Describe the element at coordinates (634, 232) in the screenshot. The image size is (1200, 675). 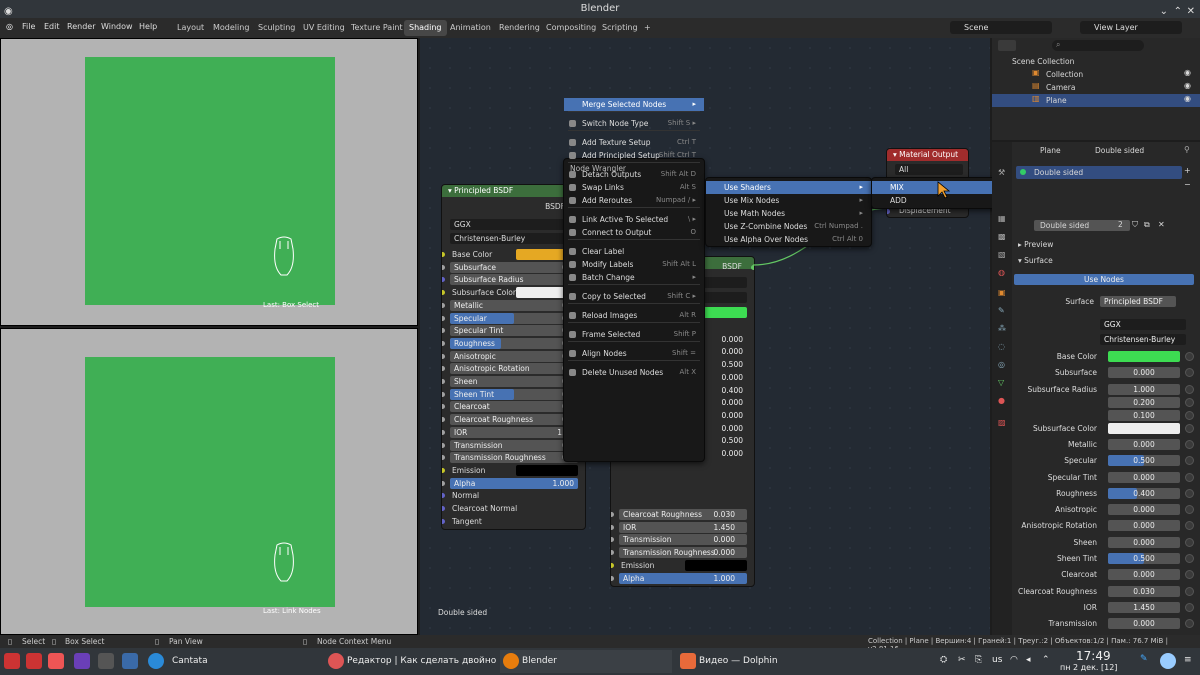
I see `menu-item: Connect to Output O` at that location.